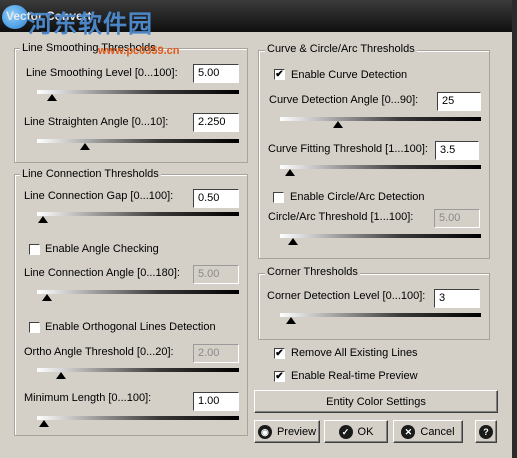 This screenshot has height=458, width=517. I want to click on cancel-label: Cancel, so click(437, 431).